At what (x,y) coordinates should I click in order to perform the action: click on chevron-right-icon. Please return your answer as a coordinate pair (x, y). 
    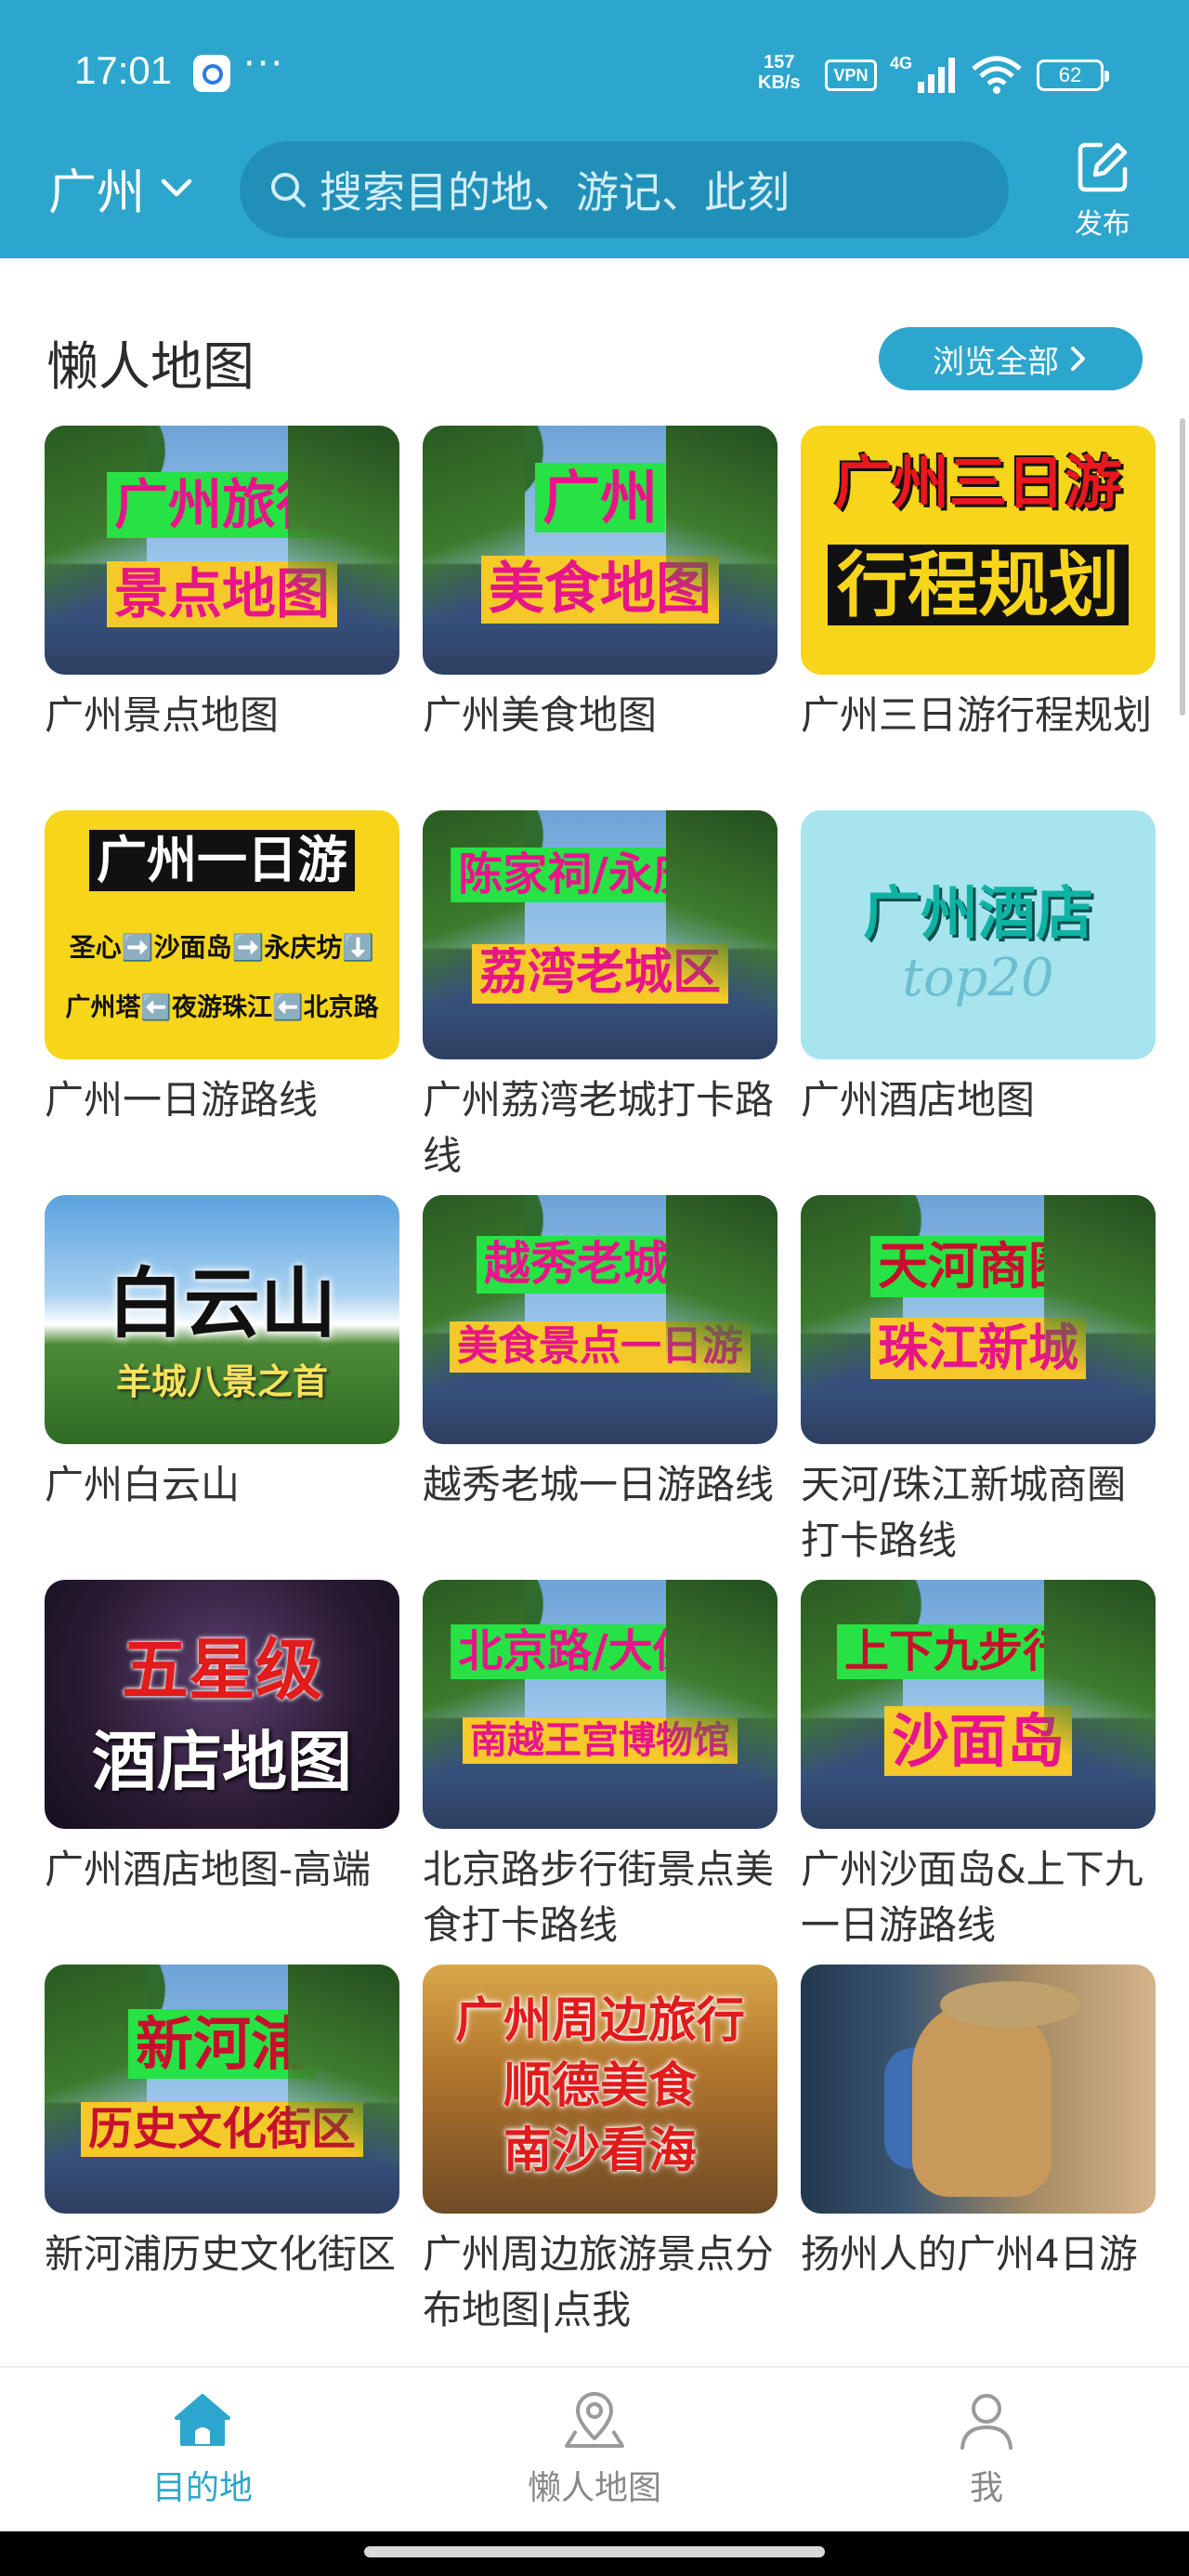
    Looking at the image, I should click on (1078, 359).